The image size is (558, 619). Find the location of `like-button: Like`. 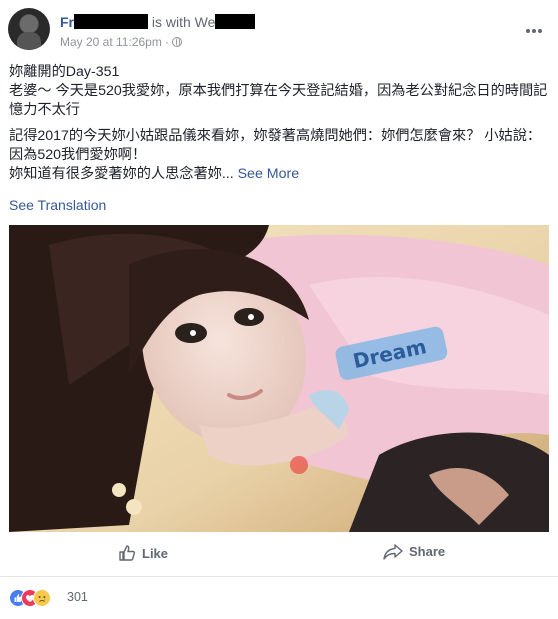

like-button: Like is located at coordinates (143, 553).